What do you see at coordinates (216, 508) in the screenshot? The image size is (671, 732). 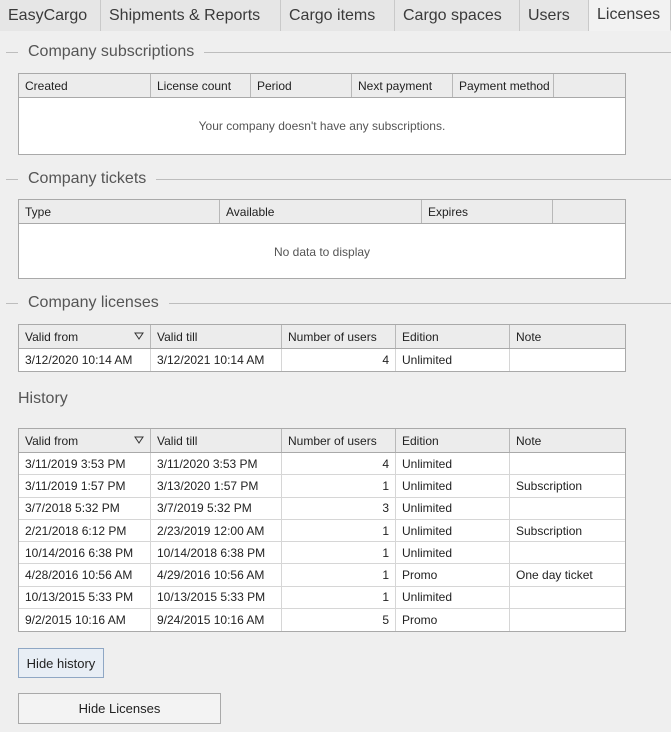 I see `cell-valid-till: 3/7/2019 5:32 PM` at bounding box center [216, 508].